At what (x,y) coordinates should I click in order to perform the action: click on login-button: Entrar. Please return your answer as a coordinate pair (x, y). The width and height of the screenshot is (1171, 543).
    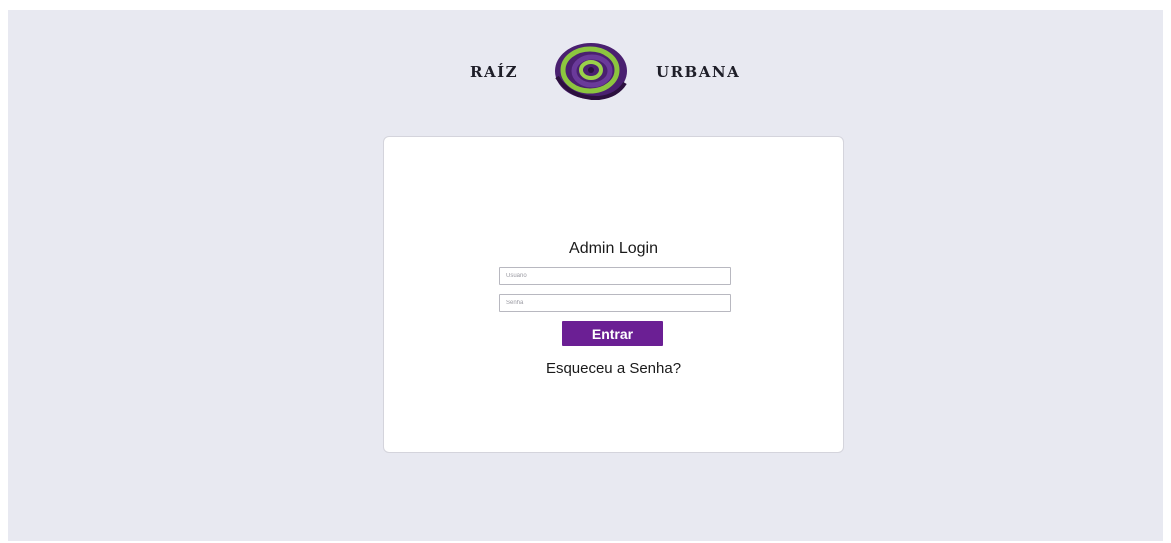
    Looking at the image, I should click on (612, 333).